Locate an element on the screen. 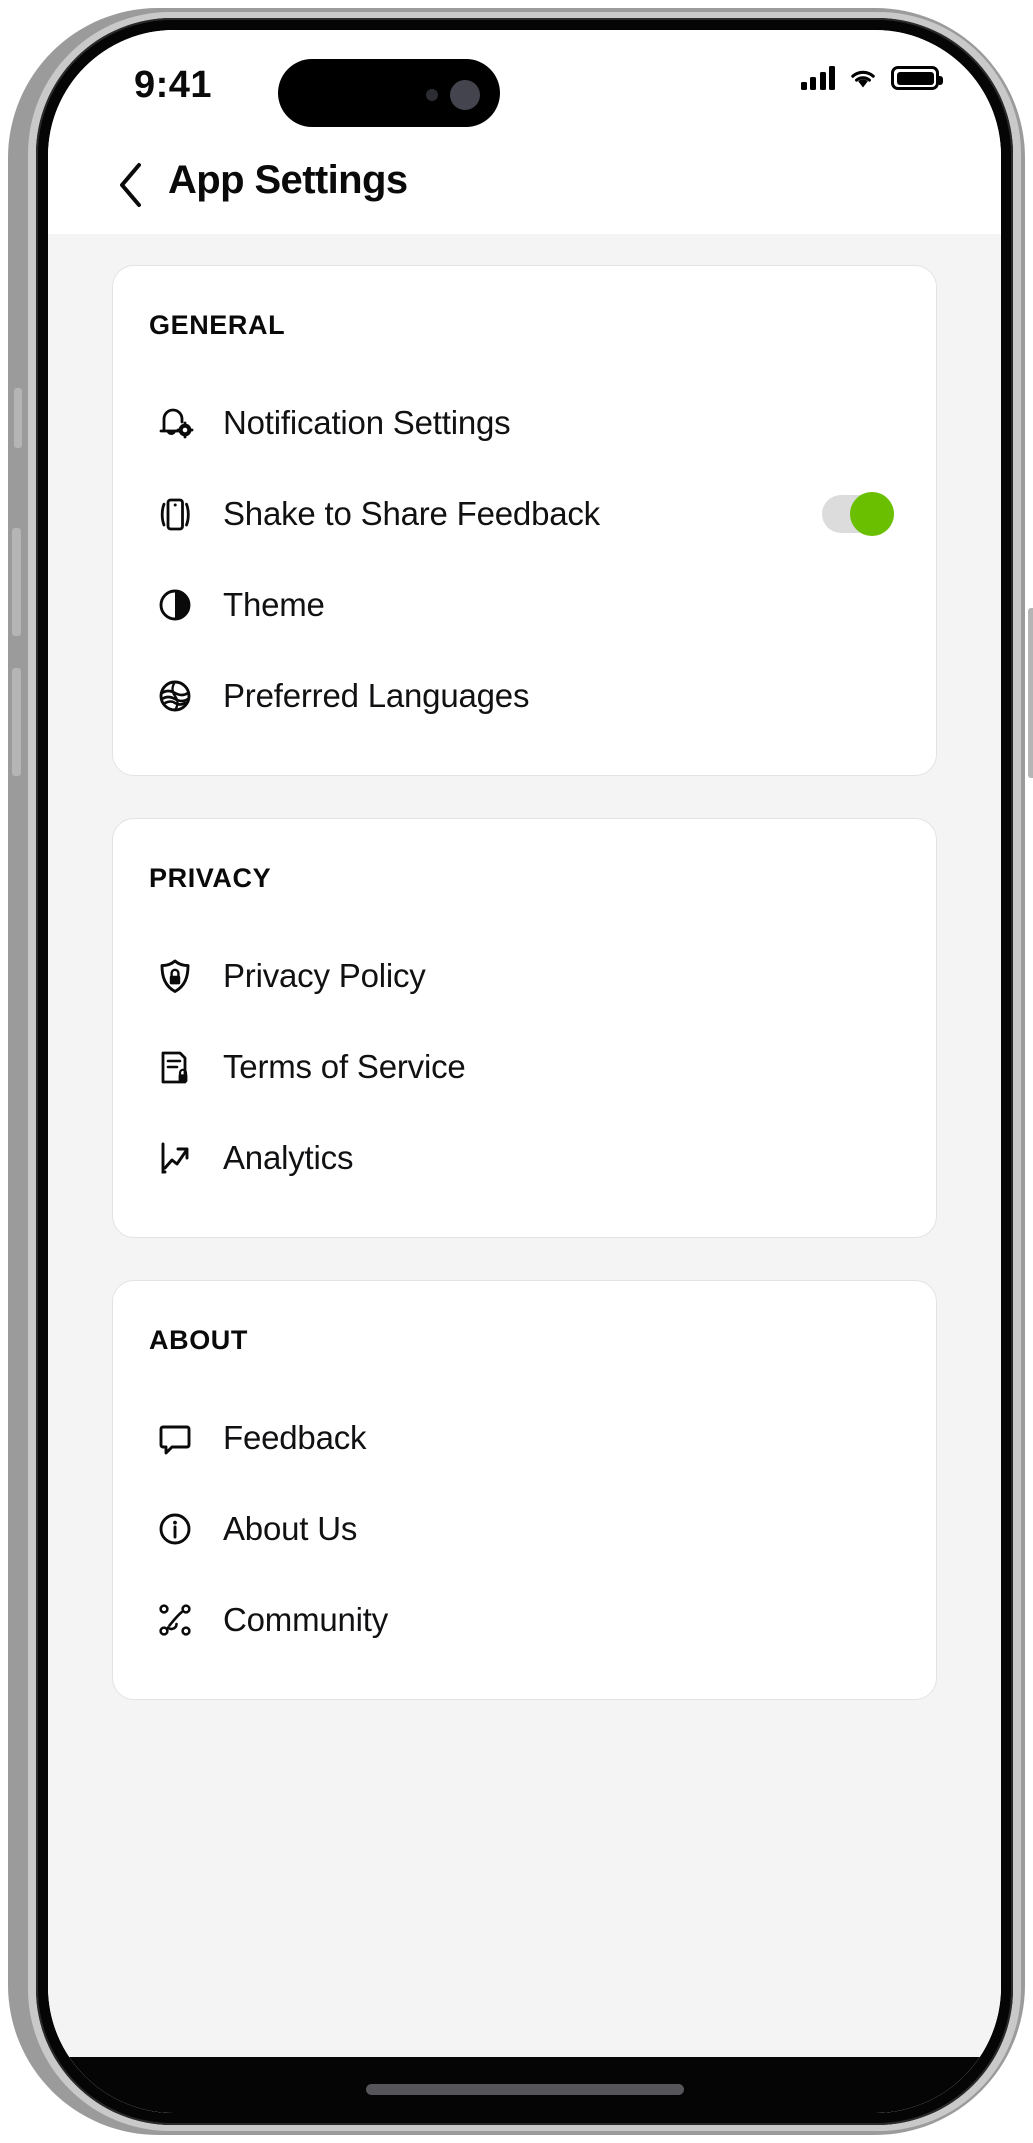 The width and height of the screenshot is (1033, 2143). phone-shake-icon is located at coordinates (175, 514).